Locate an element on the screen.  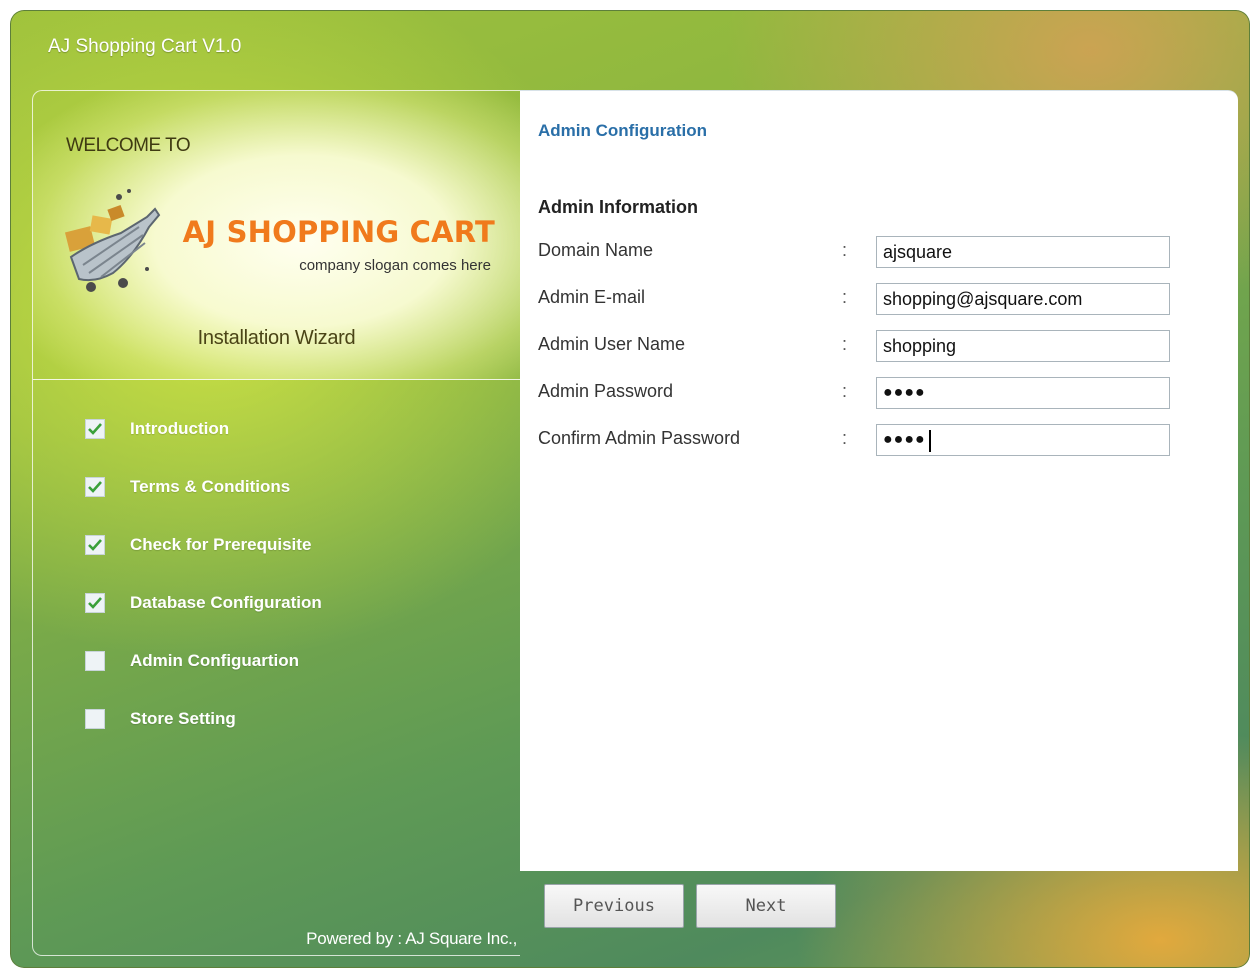
wizard-step-database: Database Configuration is located at coordinates (203, 603).